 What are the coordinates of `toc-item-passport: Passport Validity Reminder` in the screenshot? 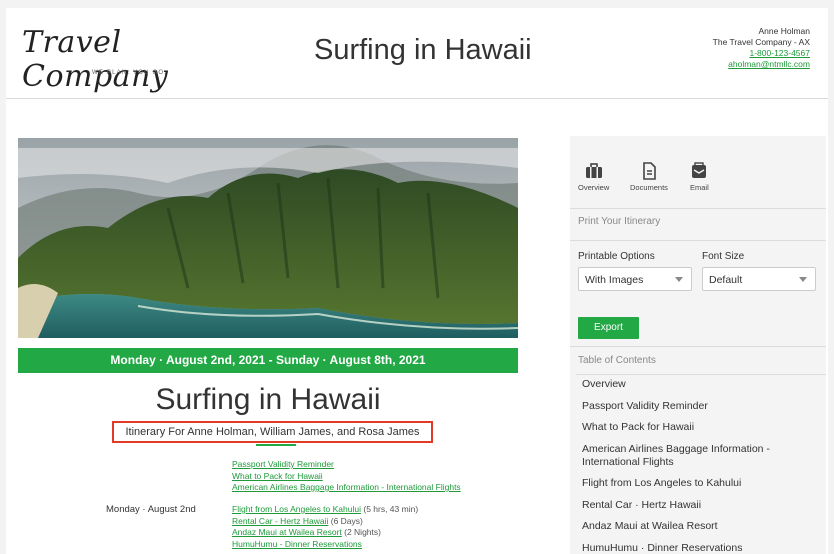 It's located at (698, 406).